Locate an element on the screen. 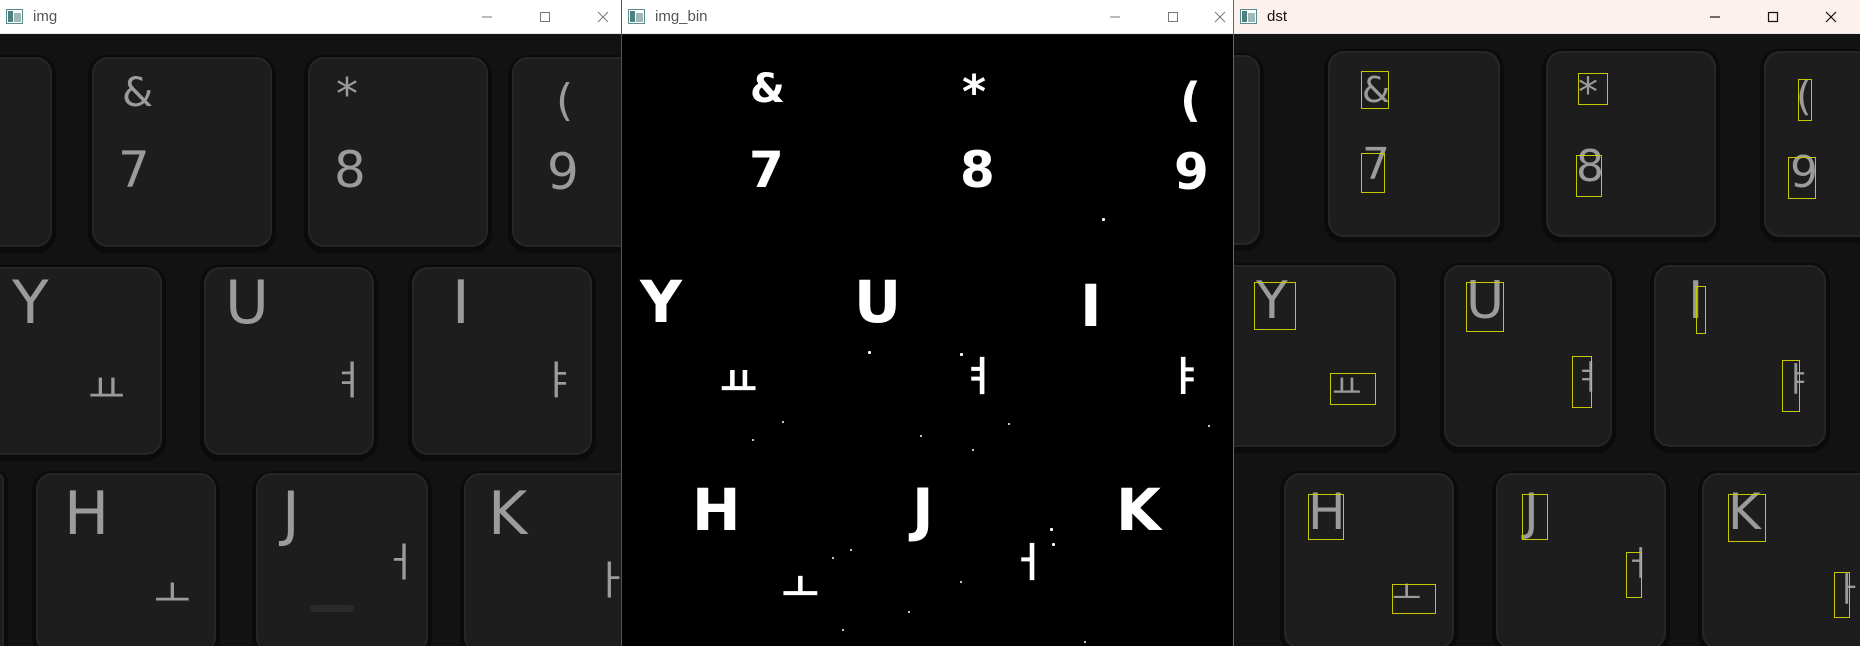  key-legend-hangul: ㅑ is located at coordinates (558, 381).